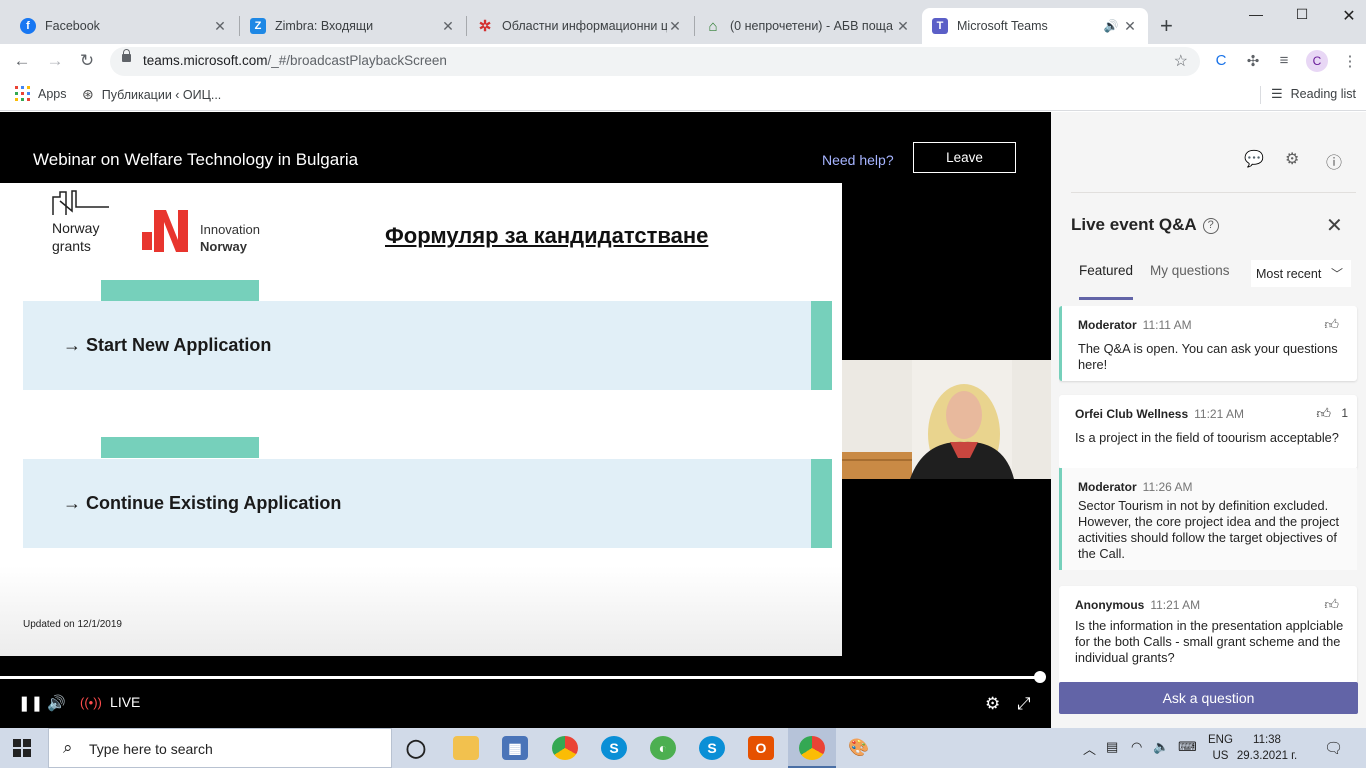 The image size is (1366, 768). What do you see at coordinates (1301, 273) in the screenshot?
I see `sort-dropdown: Most recent ﹀` at bounding box center [1301, 273].